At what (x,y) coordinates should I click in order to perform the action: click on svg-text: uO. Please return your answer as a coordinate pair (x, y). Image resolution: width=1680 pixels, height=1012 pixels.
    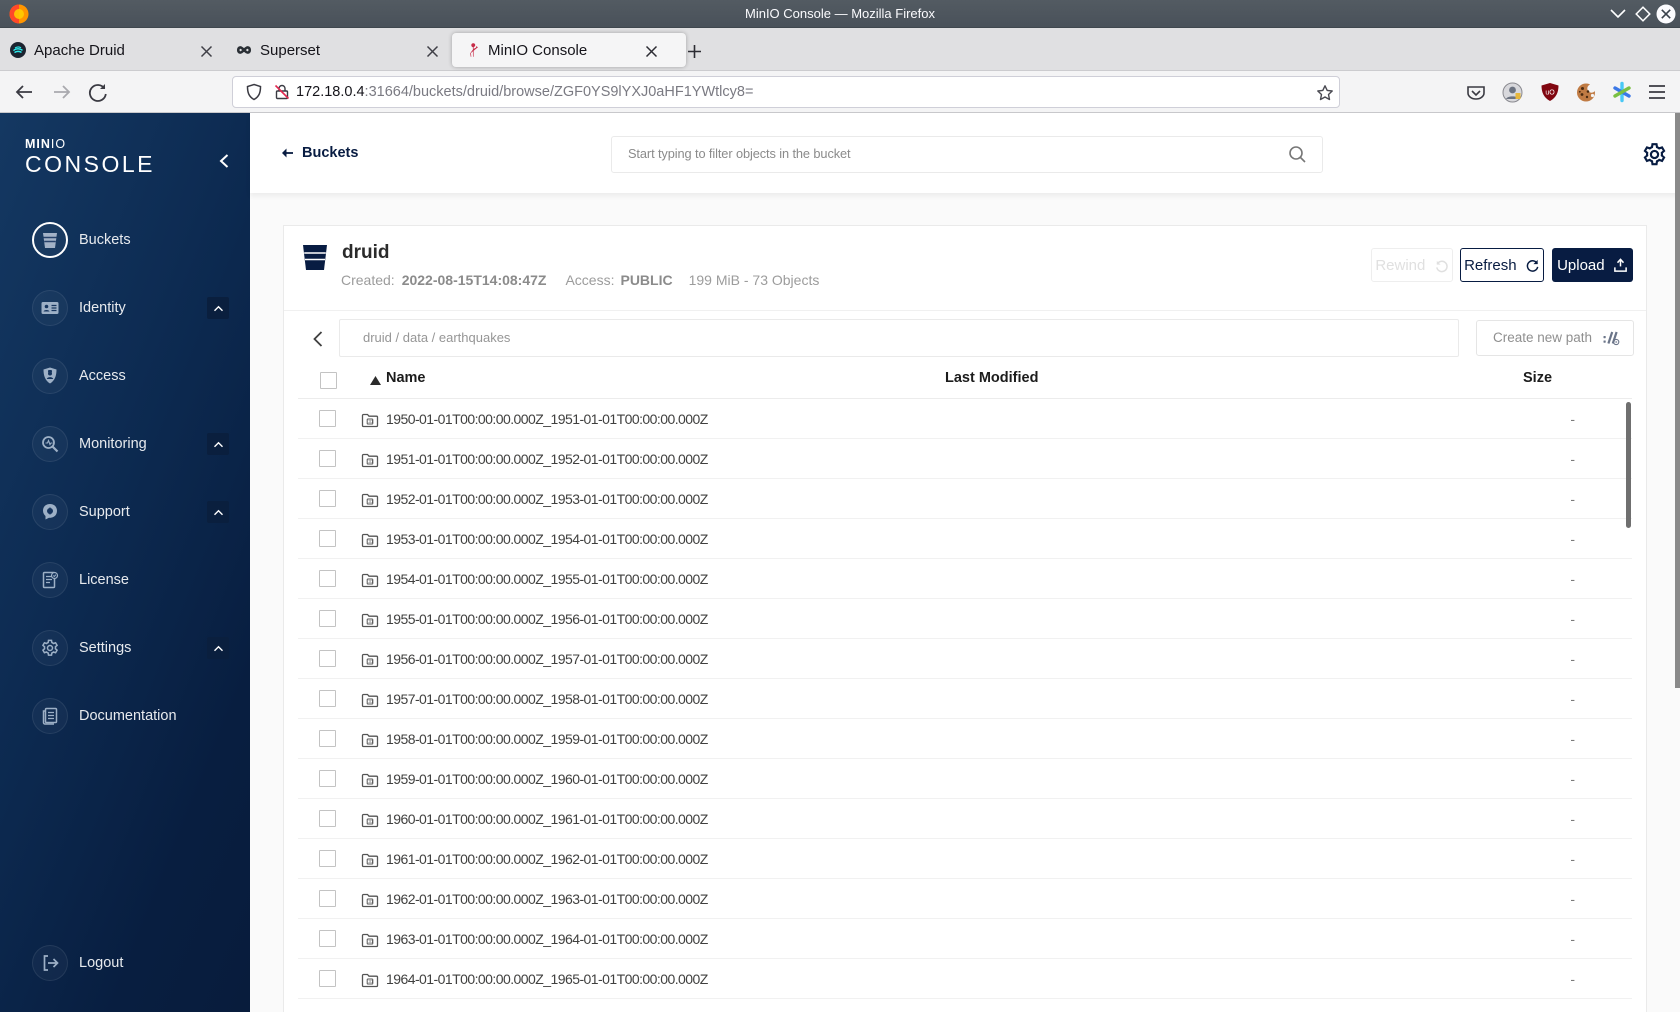
    Looking at the image, I should click on (1550, 93).